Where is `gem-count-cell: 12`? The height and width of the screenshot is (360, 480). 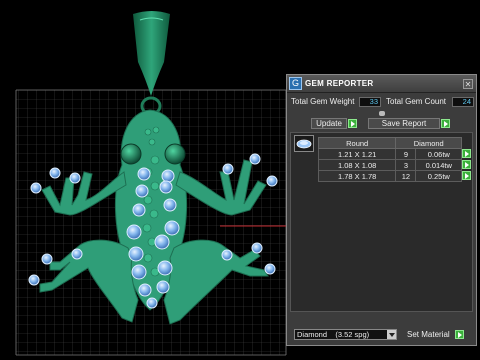 gem-count-cell: 12 is located at coordinates (406, 176).